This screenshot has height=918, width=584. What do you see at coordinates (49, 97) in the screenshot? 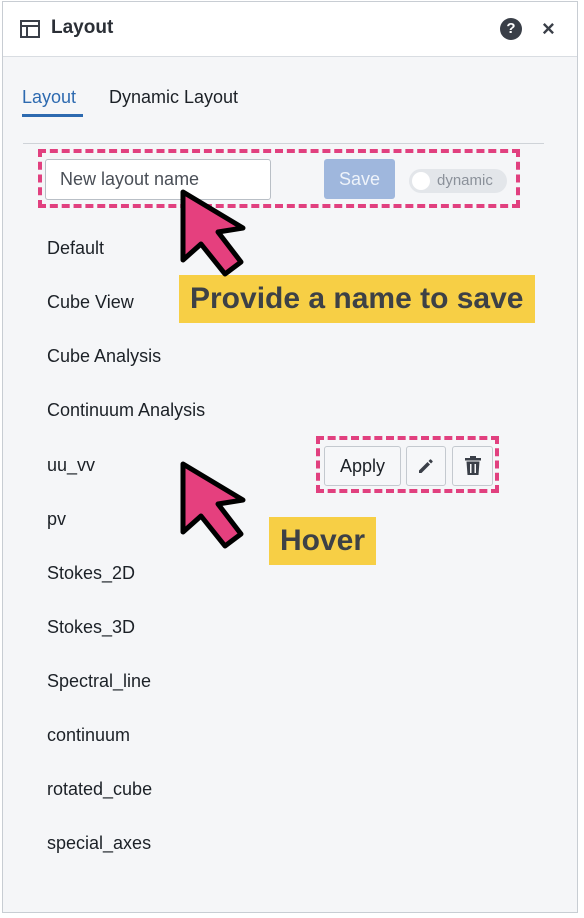
I see `tab-layout: Layout` at bounding box center [49, 97].